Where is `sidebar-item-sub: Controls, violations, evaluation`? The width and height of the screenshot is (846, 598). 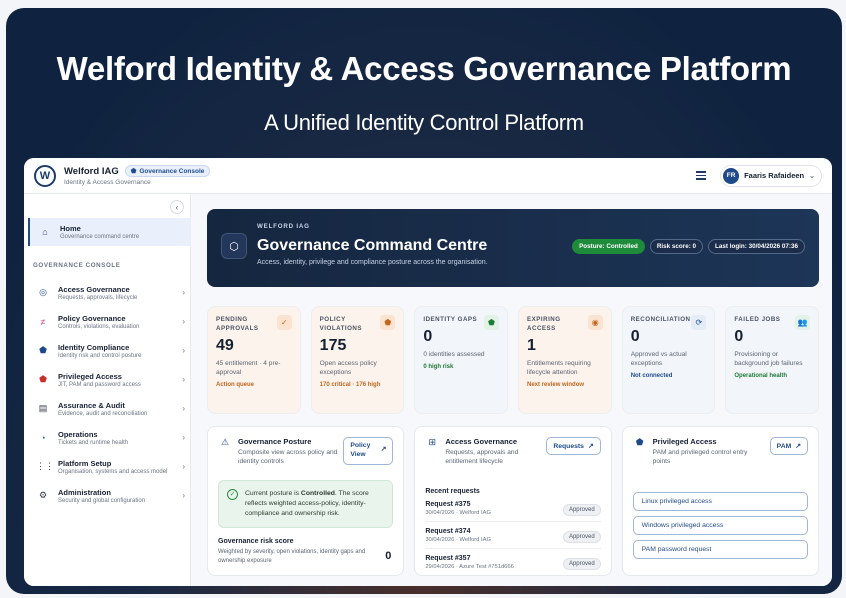
sidebar-item-sub: Controls, violations, evaluation is located at coordinates (99, 326).